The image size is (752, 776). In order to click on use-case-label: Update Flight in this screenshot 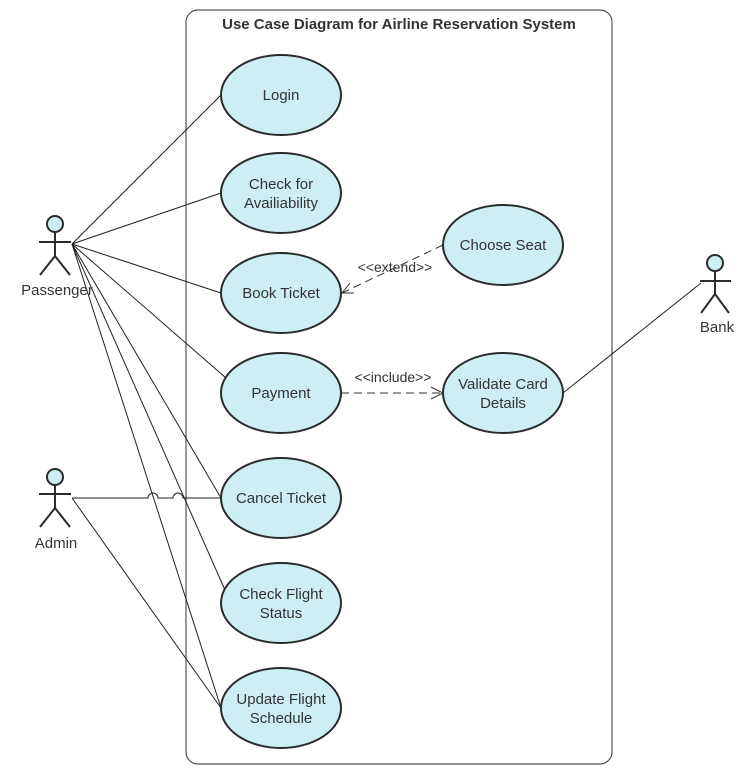, I will do `click(281, 699)`.